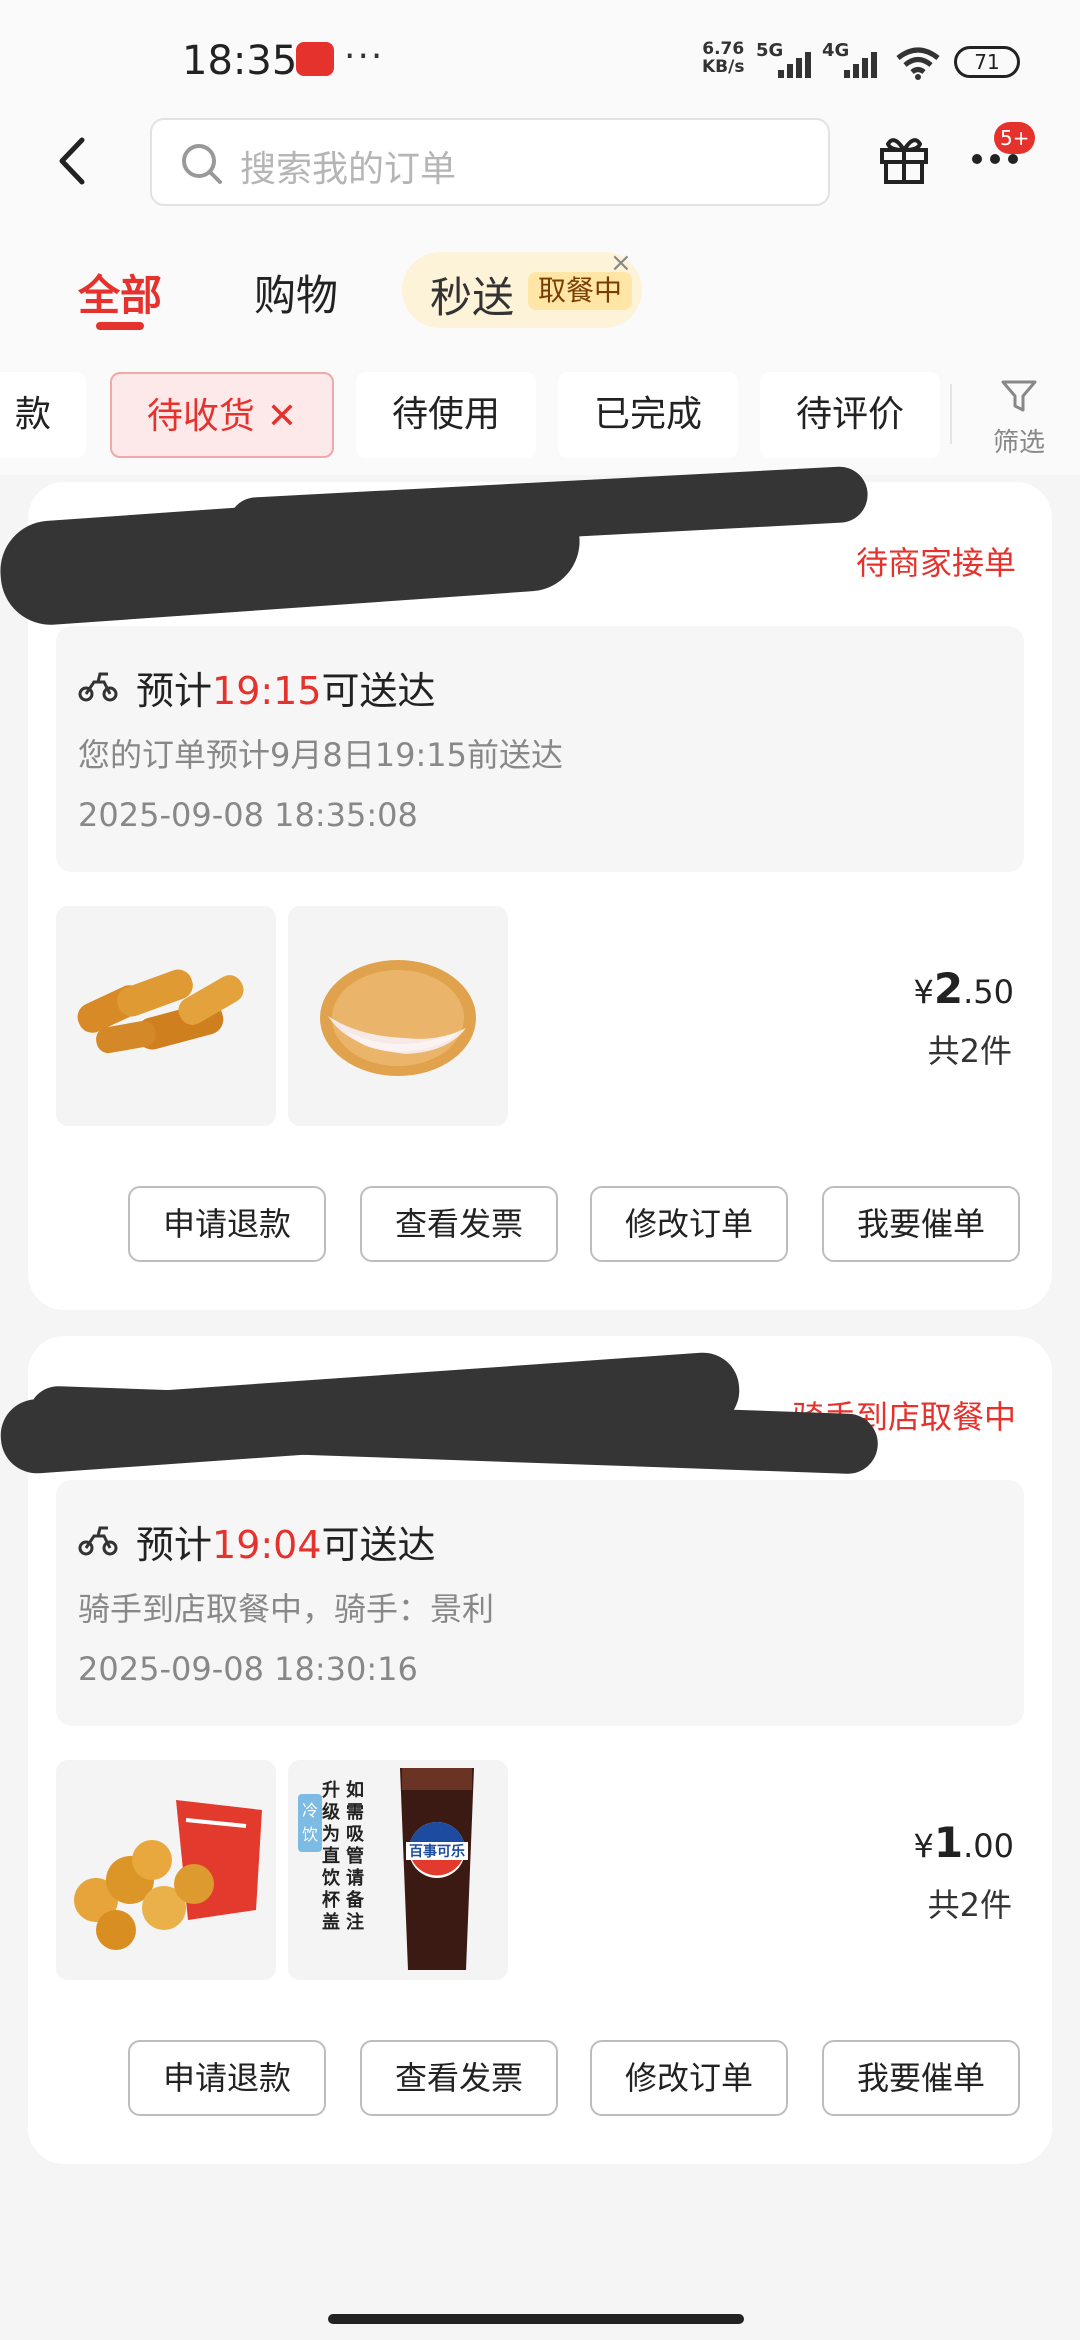 This screenshot has width=1080, height=2340. Describe the element at coordinates (364, 56) in the screenshot. I see `status-more-icon: ···` at that location.